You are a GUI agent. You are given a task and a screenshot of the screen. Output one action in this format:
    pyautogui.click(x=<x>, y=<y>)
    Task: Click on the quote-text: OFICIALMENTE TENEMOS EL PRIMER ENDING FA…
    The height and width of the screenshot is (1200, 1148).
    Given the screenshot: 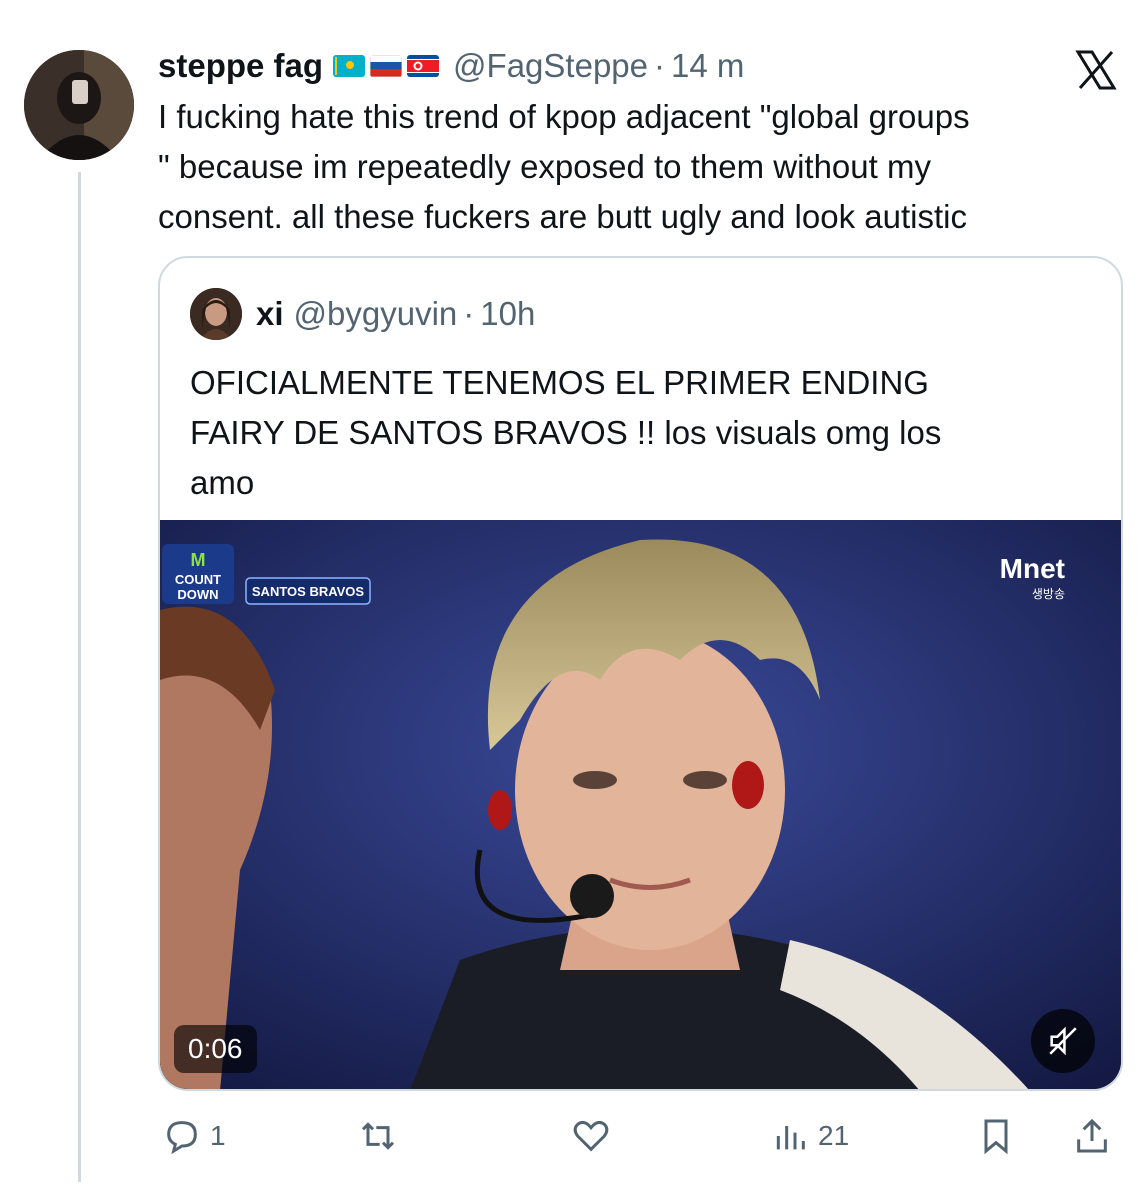 What is the action you would take?
    pyautogui.click(x=566, y=432)
    